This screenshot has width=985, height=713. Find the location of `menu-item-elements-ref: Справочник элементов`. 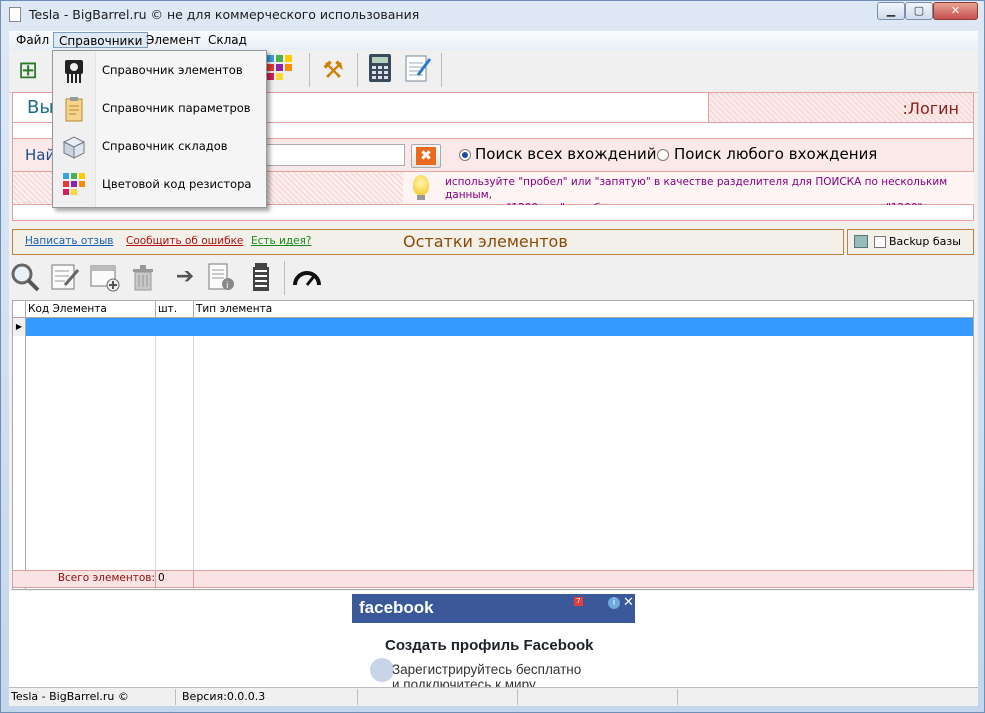

menu-item-elements-ref: Справочник элементов is located at coordinates (159, 71).